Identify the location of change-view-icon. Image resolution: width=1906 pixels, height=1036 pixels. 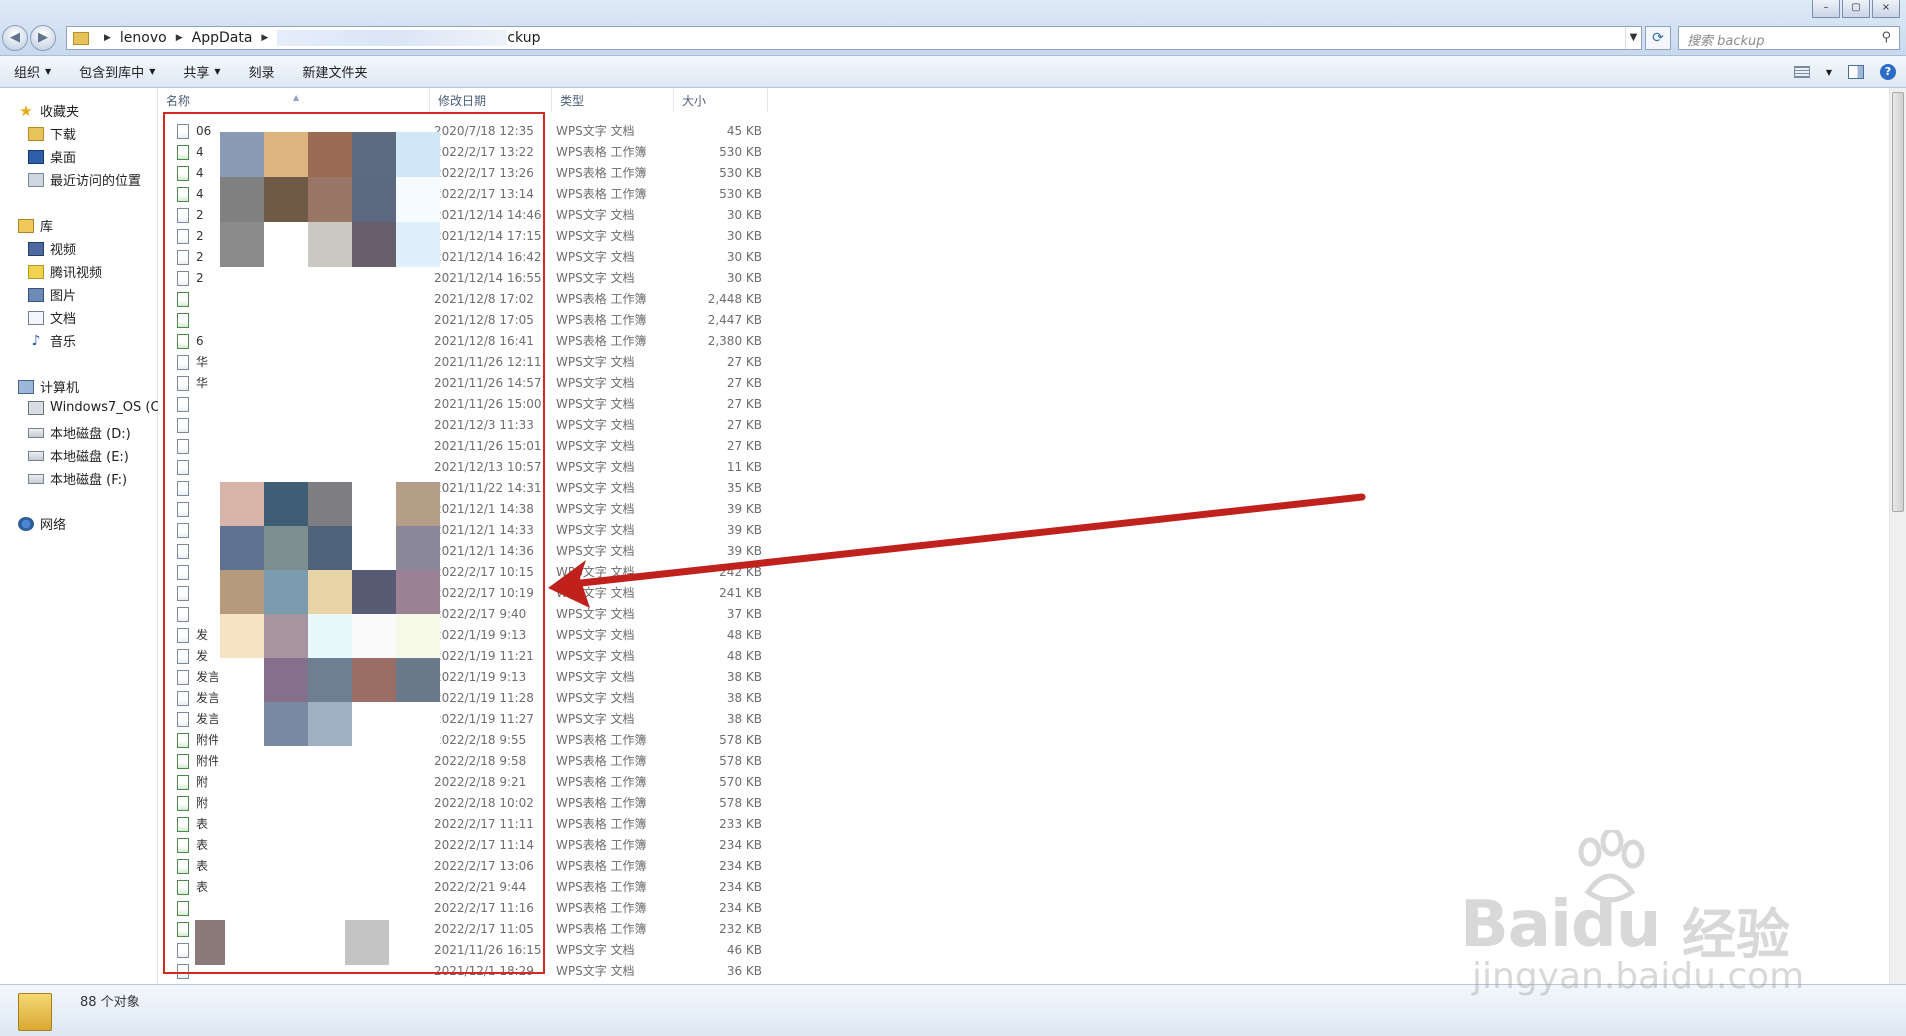
(1801, 72).